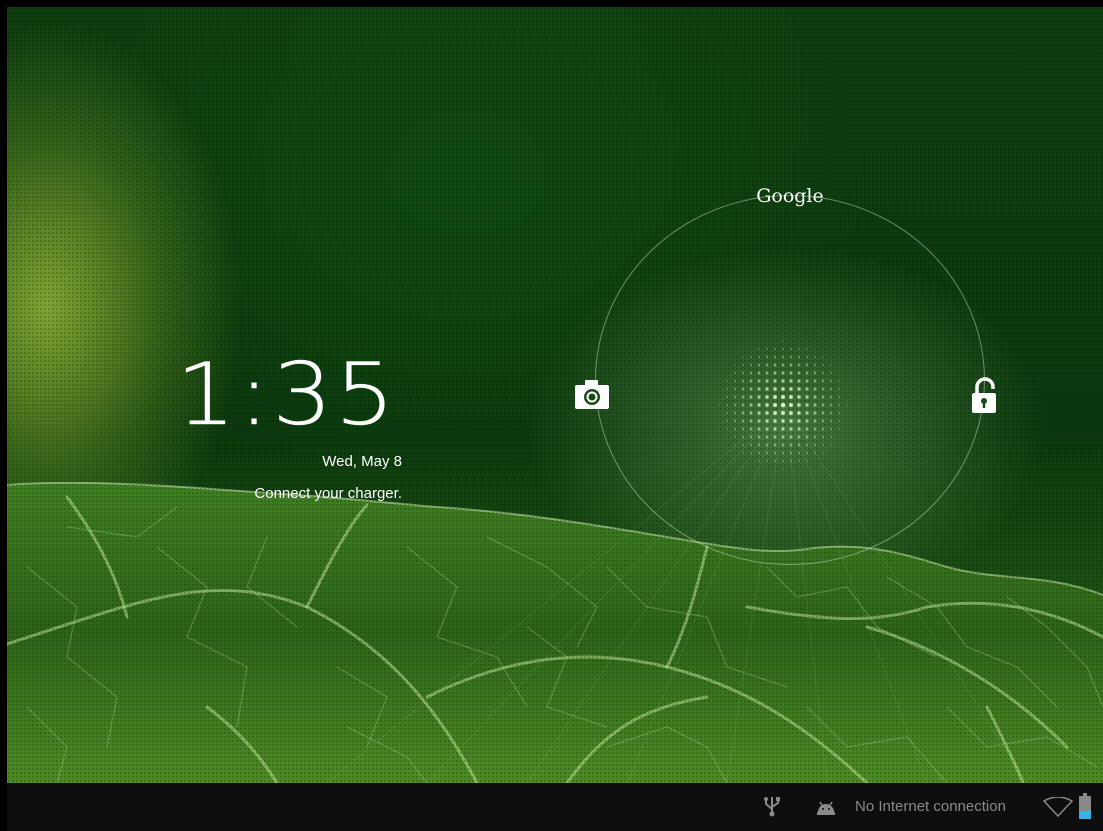  I want to click on android-icon, so click(826, 807).